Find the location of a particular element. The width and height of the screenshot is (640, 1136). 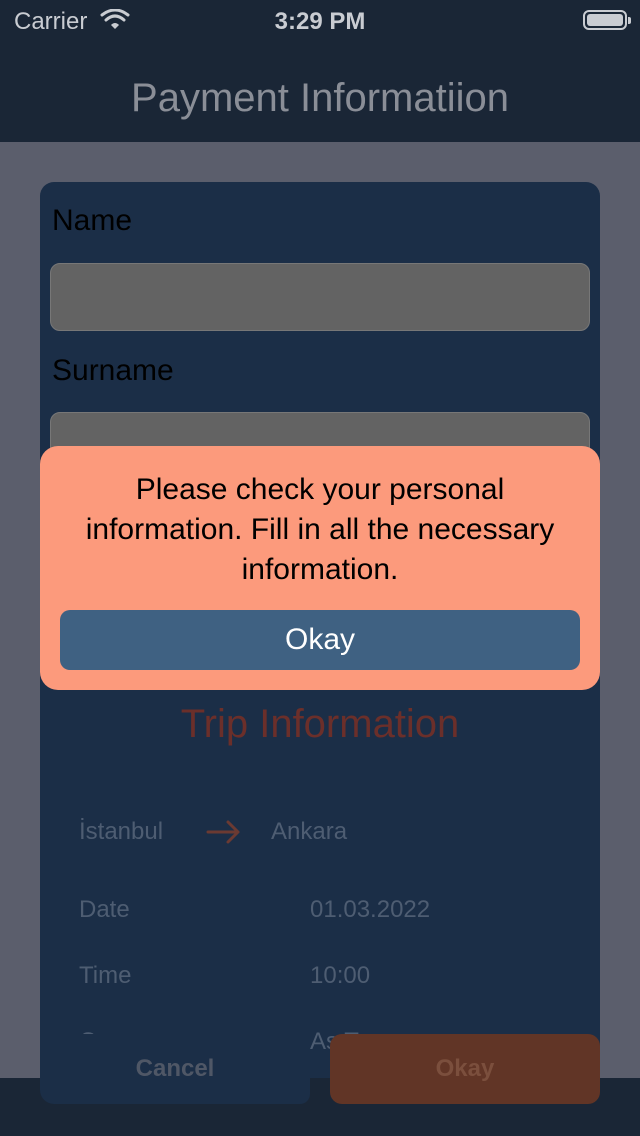

name-label: Name is located at coordinates (92, 220).